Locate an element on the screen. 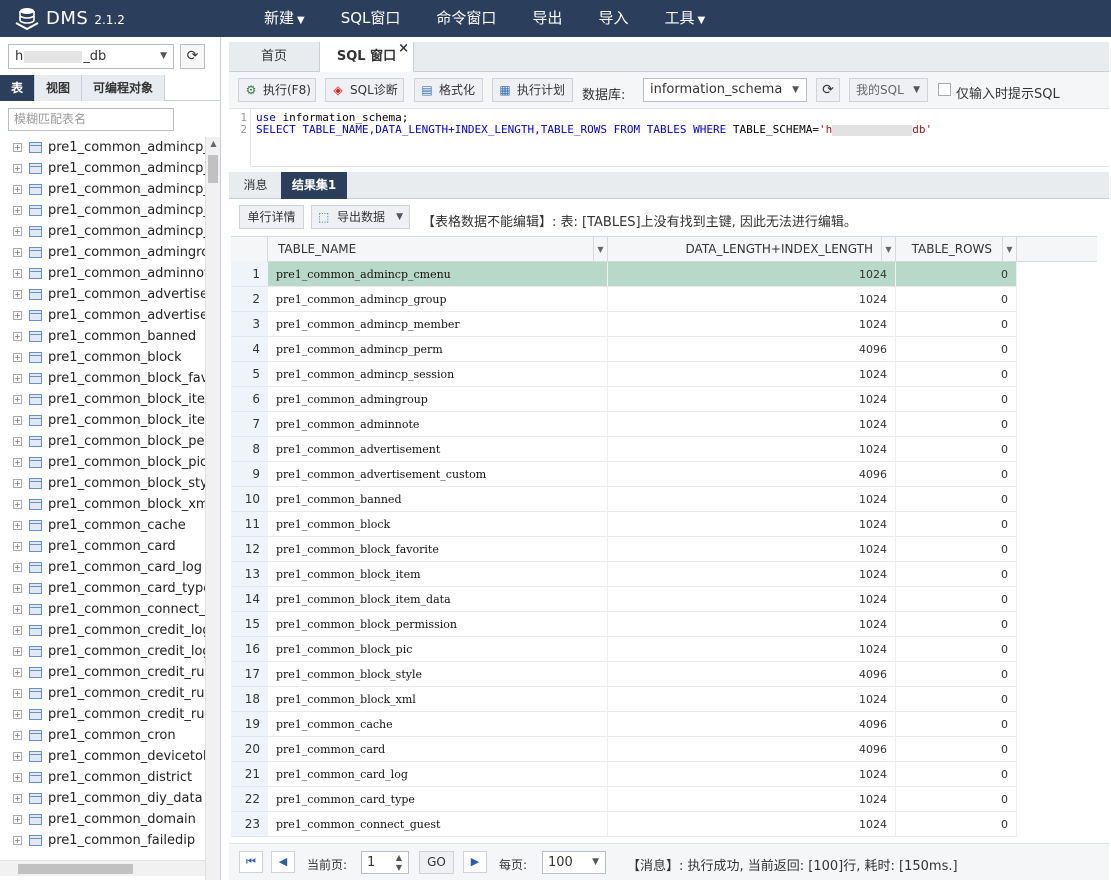  table-row: 9 pre1_common_advertisement_custom 4096 0 is located at coordinates (624, 474).